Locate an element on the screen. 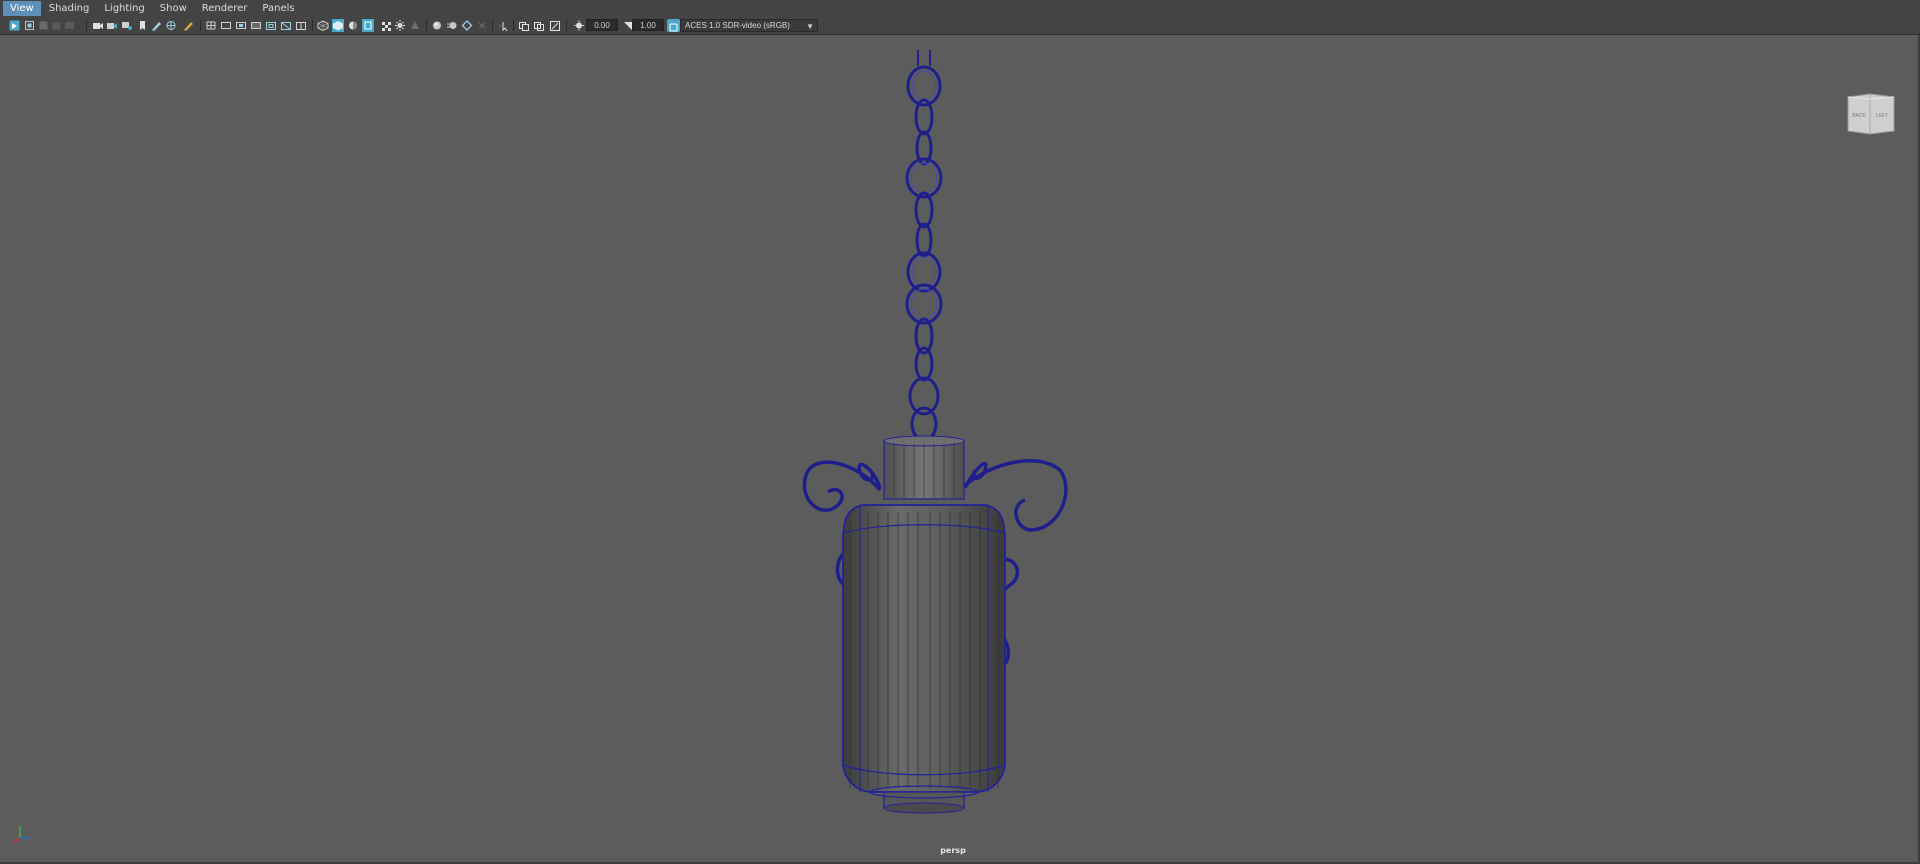  world-axis-indicator is located at coordinates (21, 835).